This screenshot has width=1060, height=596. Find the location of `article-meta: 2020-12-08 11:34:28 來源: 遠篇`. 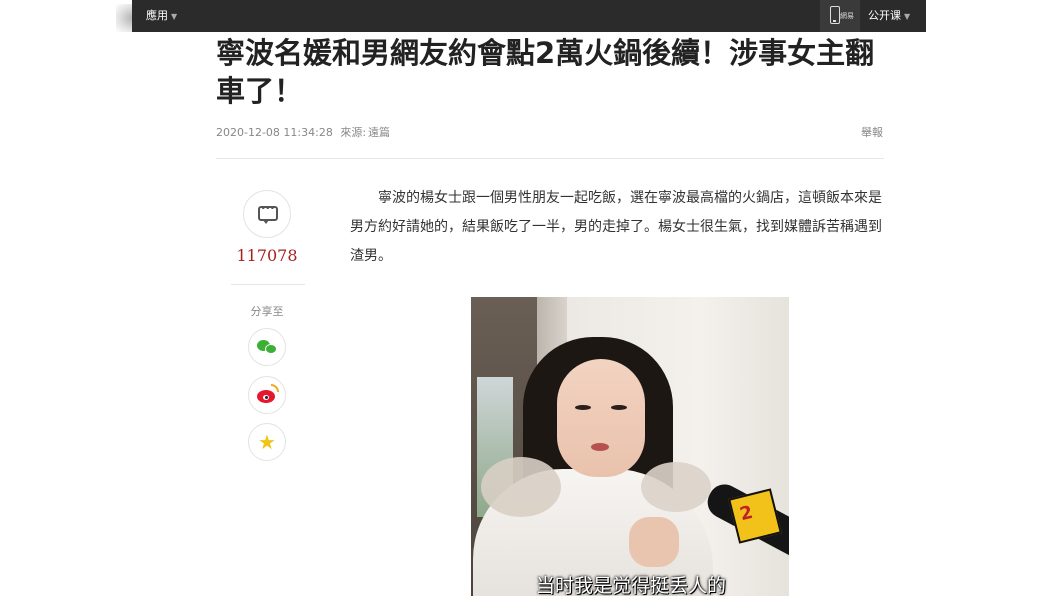

article-meta: 2020-12-08 11:34:28 來源: 遠篇 is located at coordinates (303, 132).